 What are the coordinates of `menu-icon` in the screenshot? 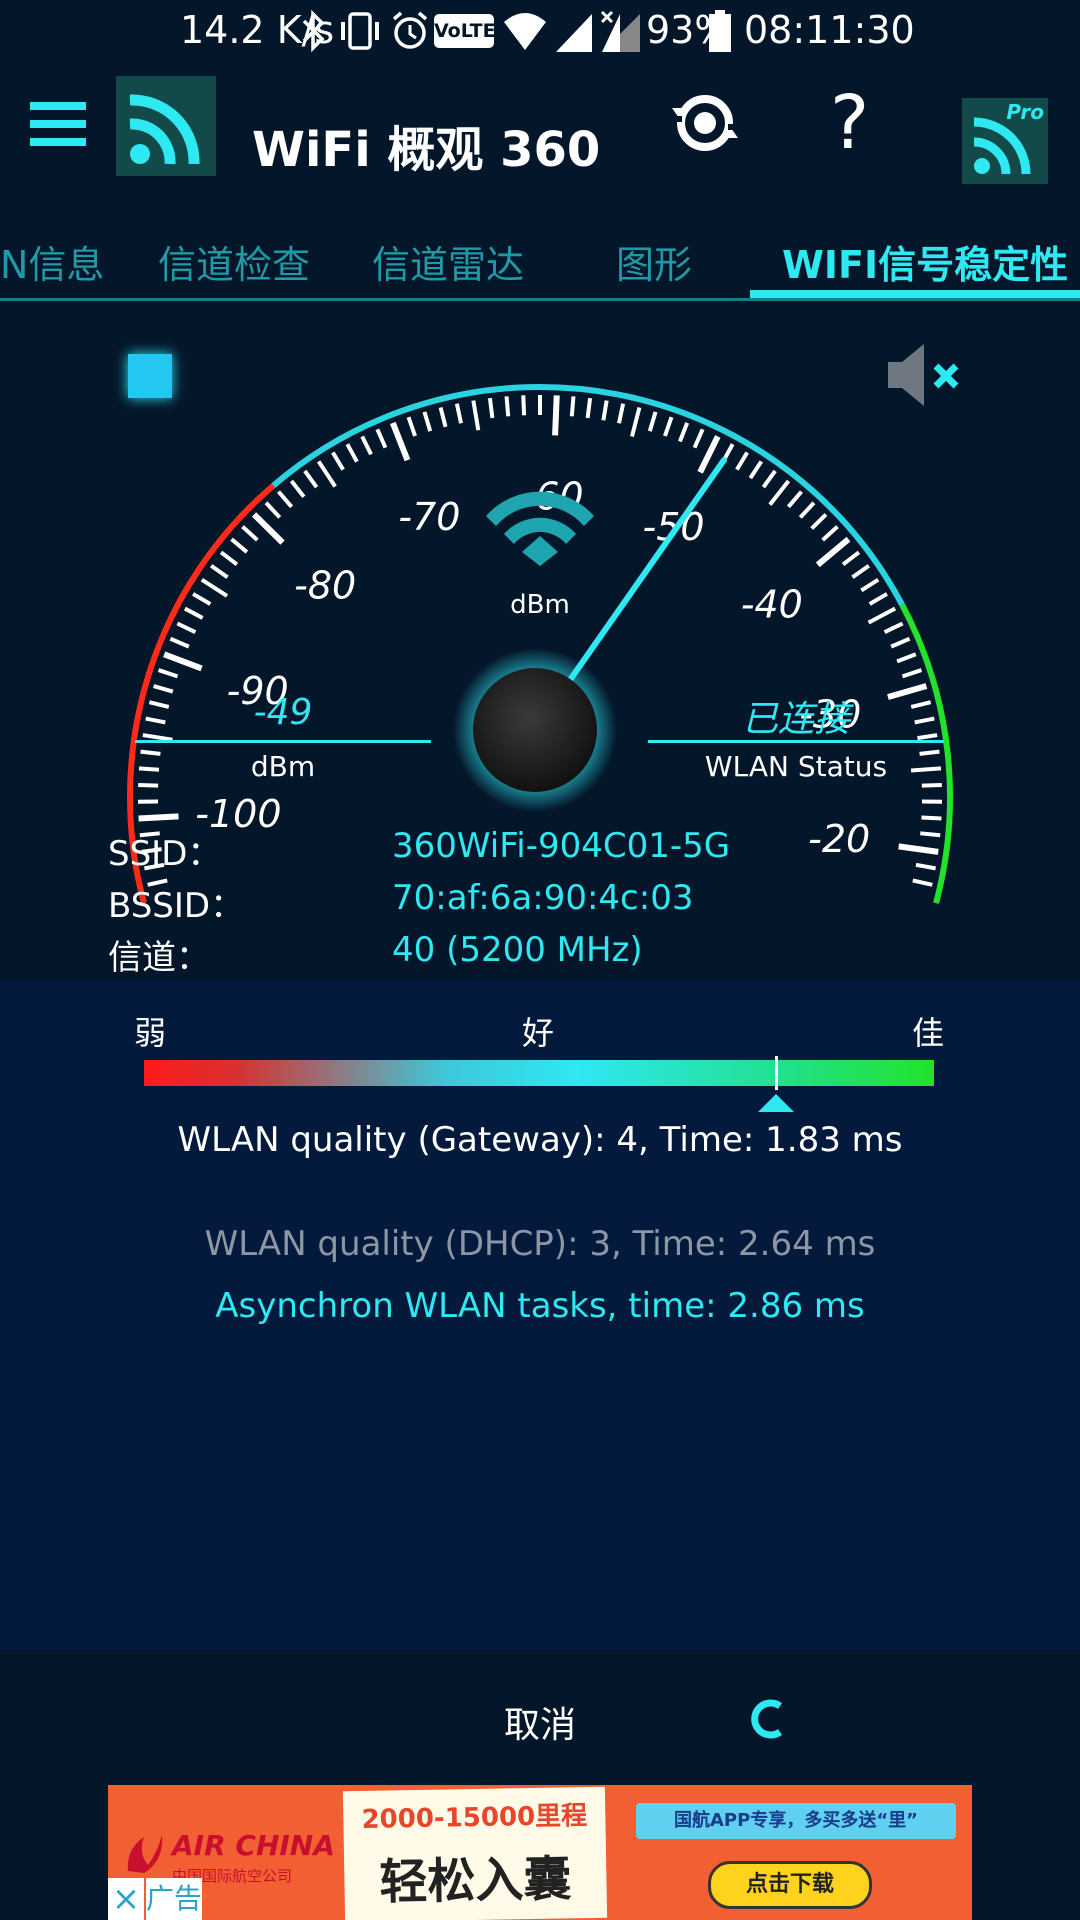 It's located at (59, 125).